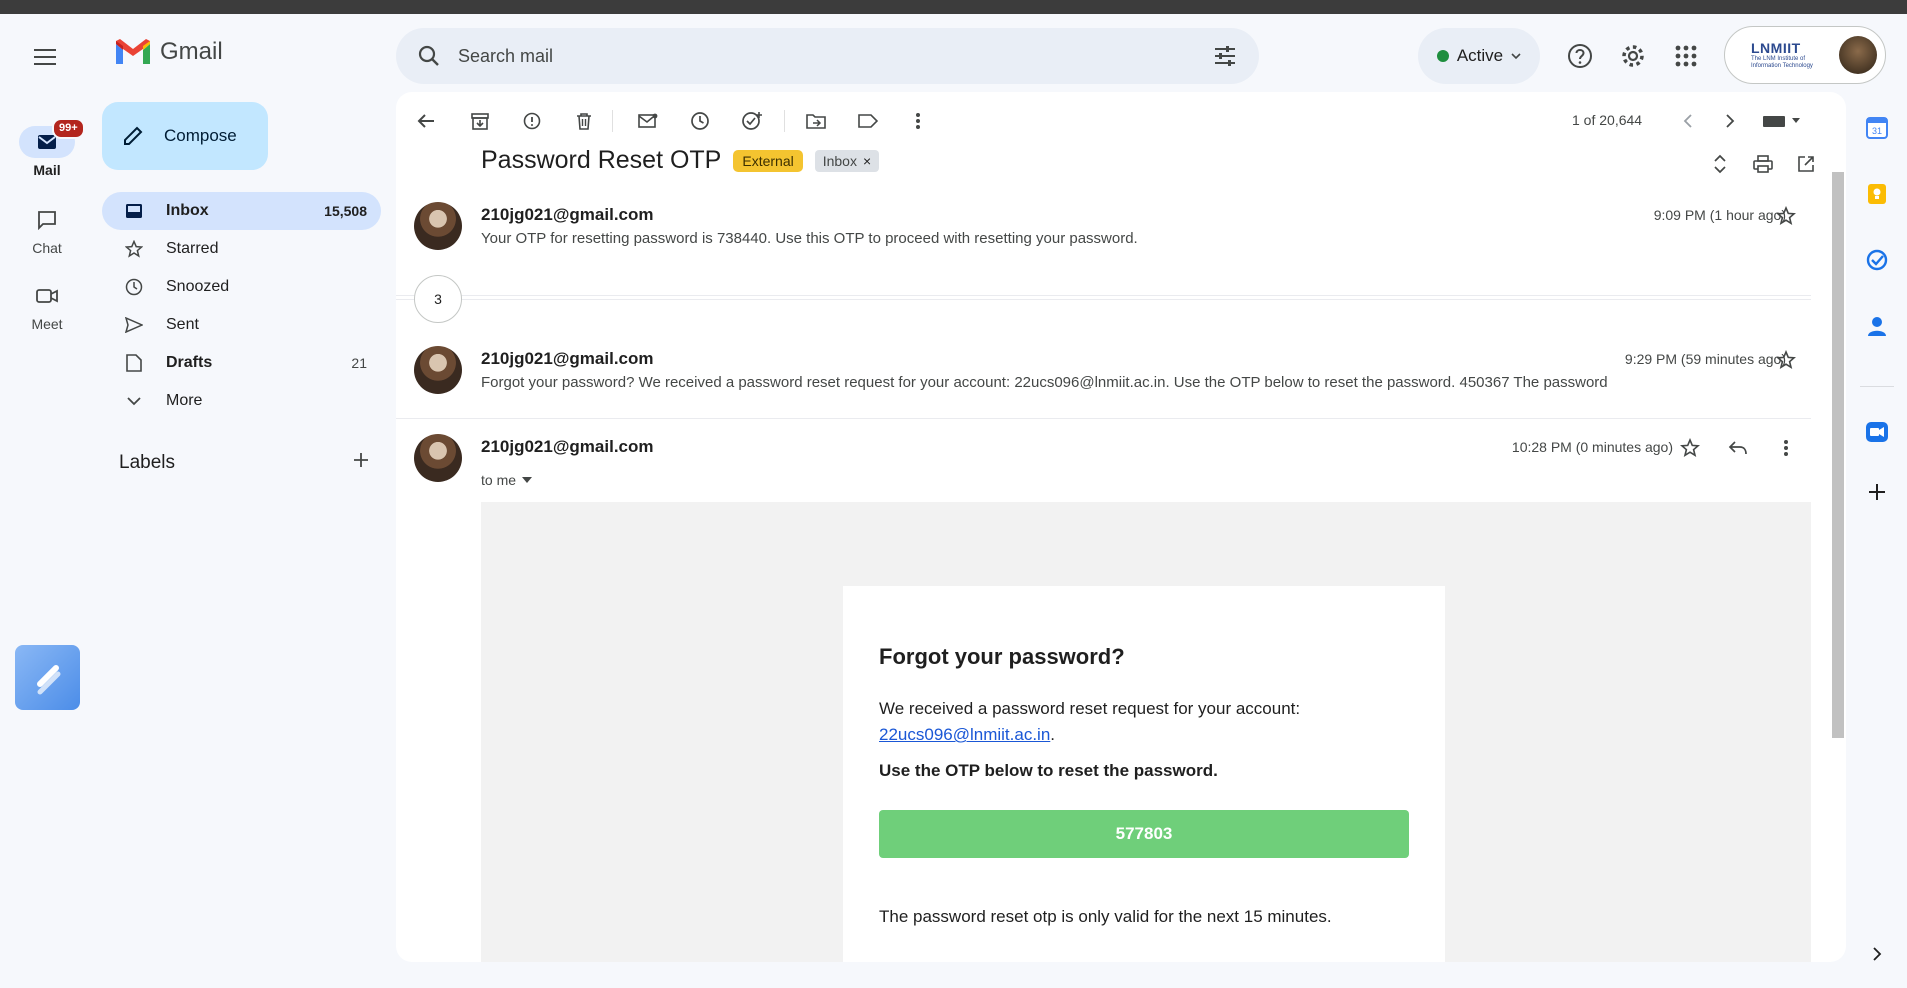  I want to click on search-input, so click(835, 56).